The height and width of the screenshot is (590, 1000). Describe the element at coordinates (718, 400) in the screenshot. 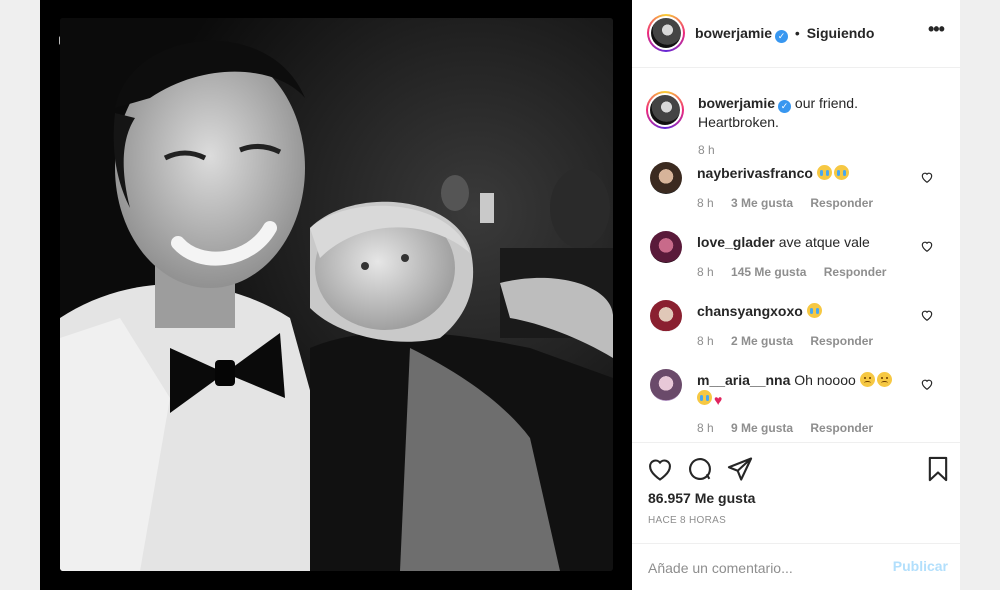

I see `red-heart-emoji-icon: ♥` at that location.